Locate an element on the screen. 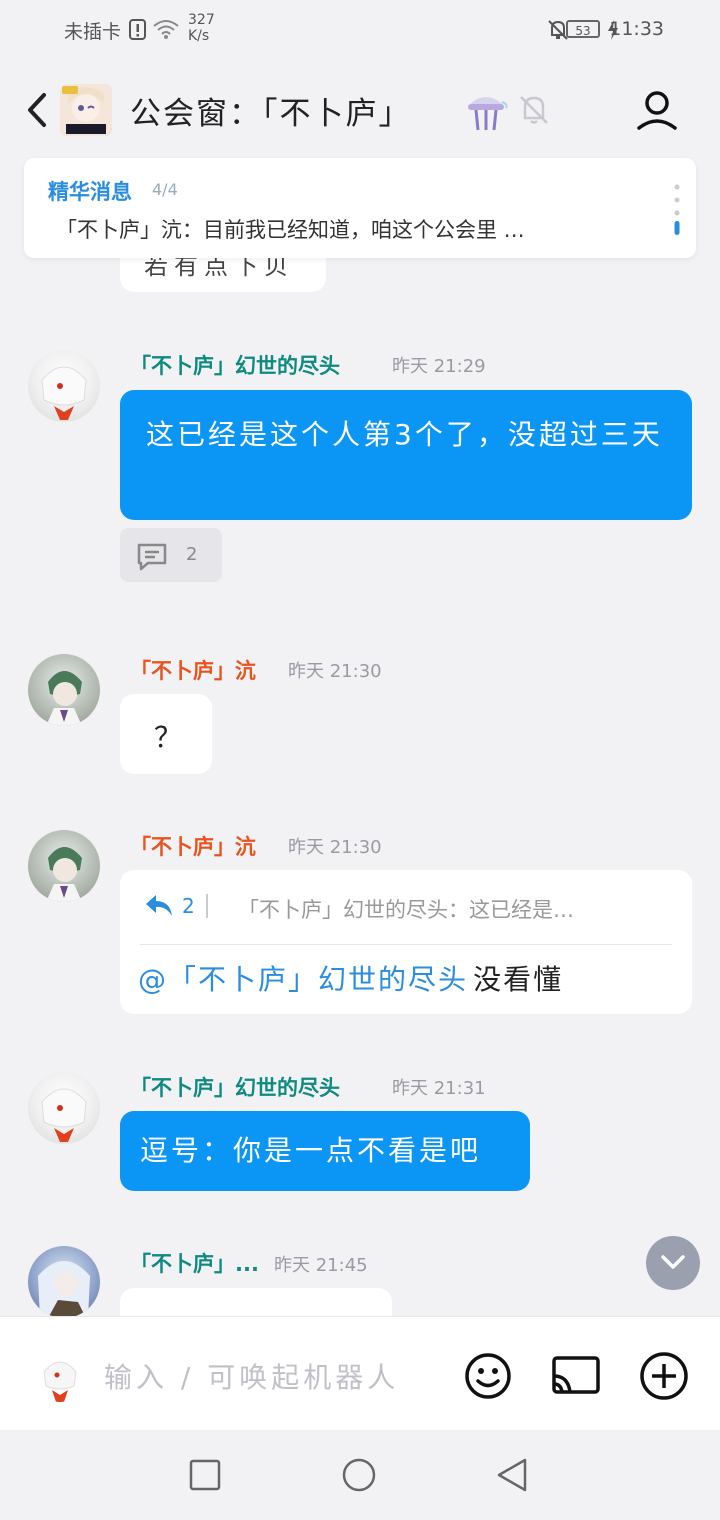  network-speed: 327 K/s is located at coordinates (201, 28).